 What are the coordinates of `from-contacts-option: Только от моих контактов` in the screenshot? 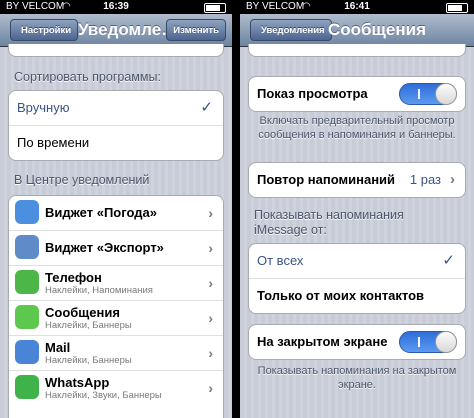 It's located at (357, 295).